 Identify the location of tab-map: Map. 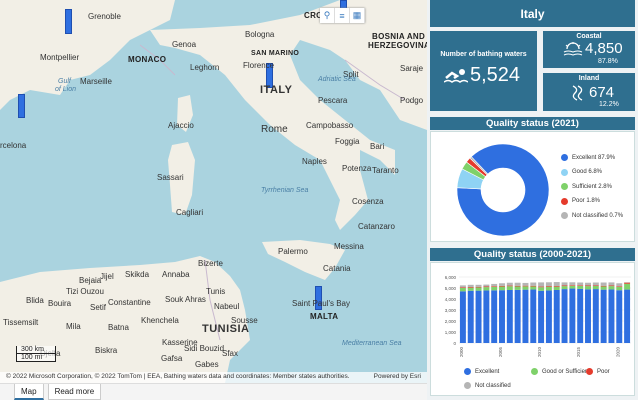
(29, 392).